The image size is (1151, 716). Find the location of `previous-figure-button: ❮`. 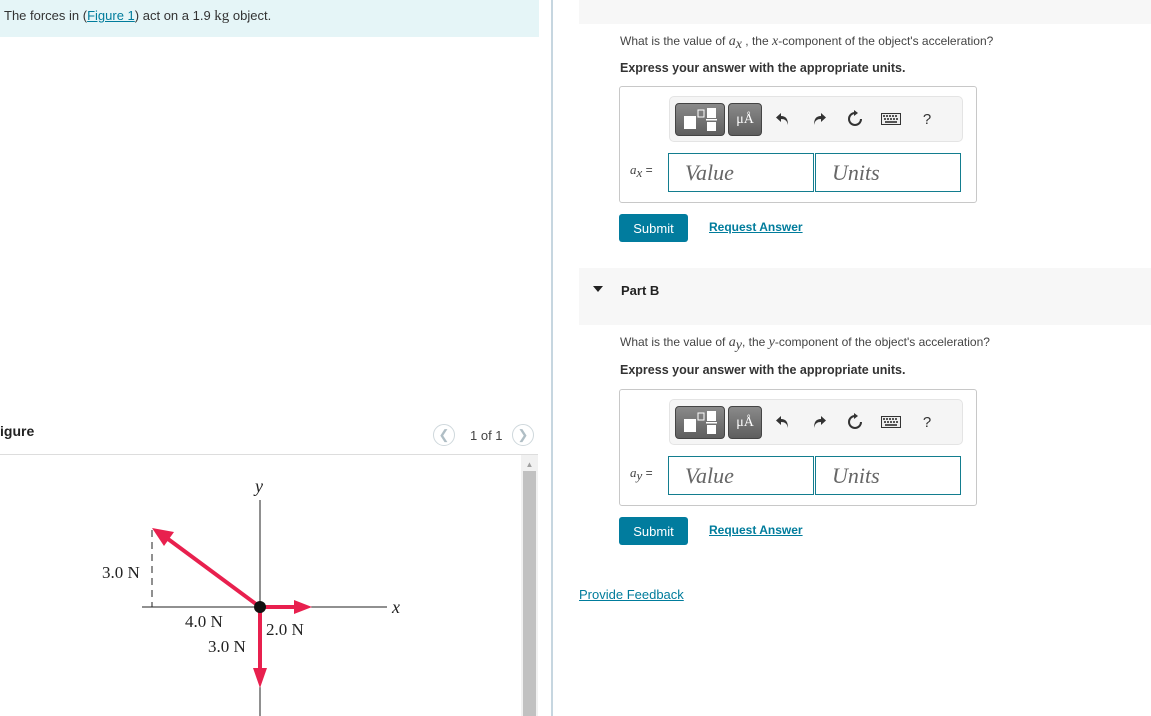

previous-figure-button: ❮ is located at coordinates (444, 435).